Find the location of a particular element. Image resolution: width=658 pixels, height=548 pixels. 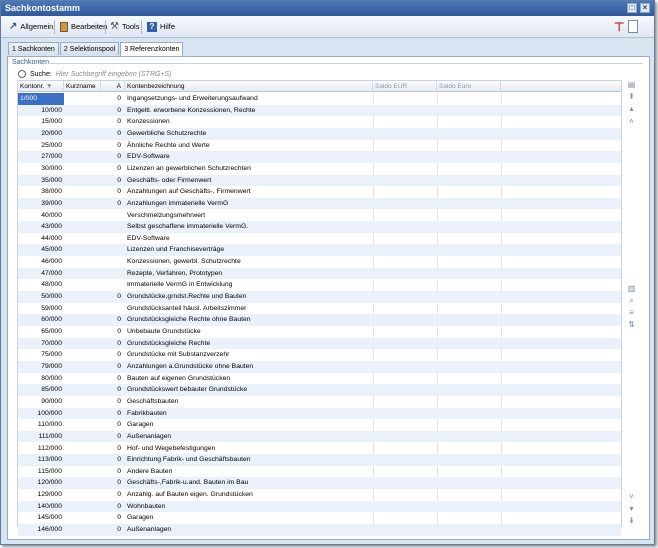

table-row: 110/000 0 Garagen is located at coordinates (319, 425).